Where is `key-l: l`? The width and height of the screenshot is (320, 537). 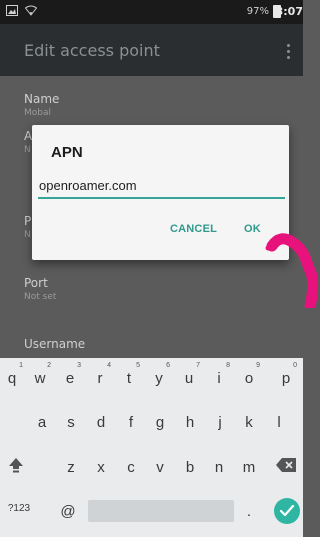
key-l: l is located at coordinates (279, 422).